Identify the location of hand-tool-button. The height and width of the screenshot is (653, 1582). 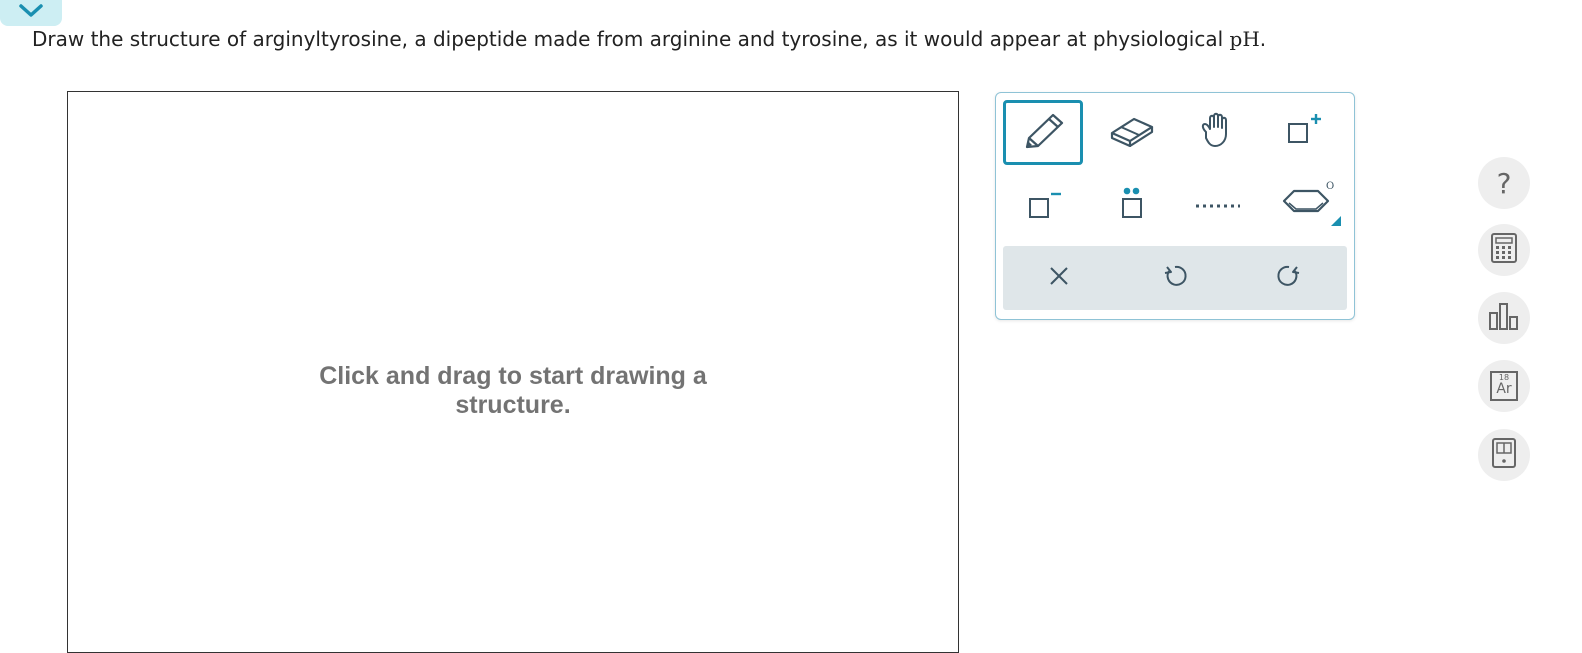
(1218, 132).